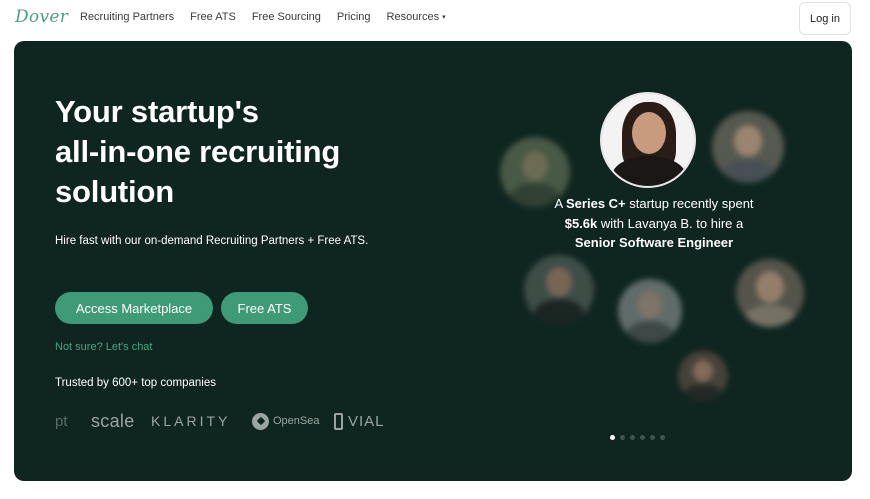 The width and height of the screenshot is (870, 499). What do you see at coordinates (213, 17) in the screenshot?
I see `nav-link-free-ats: Free ATS` at bounding box center [213, 17].